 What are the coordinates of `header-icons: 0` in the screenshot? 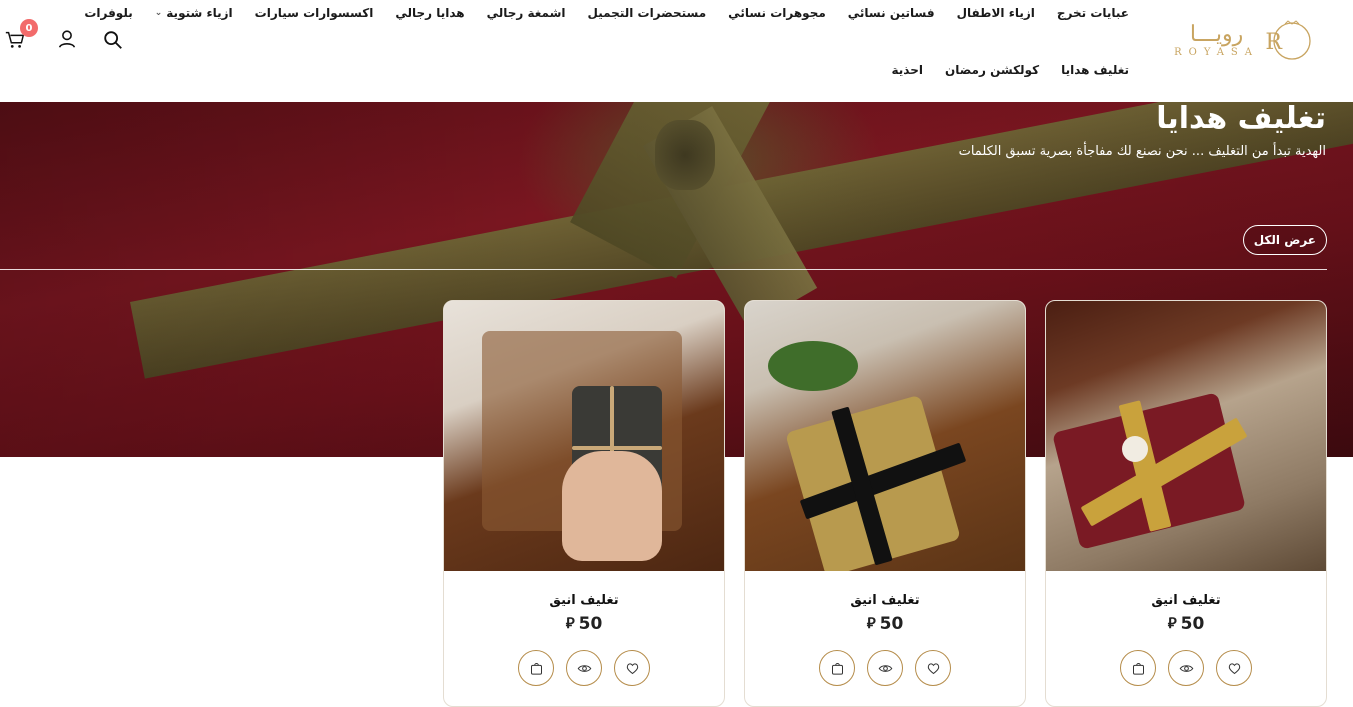 It's located at (65, 38).